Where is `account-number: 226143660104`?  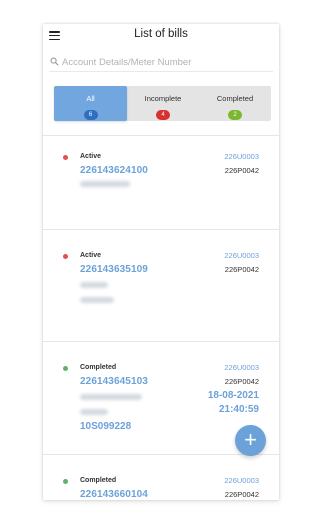
account-number: 226143660104 is located at coordinates (114, 494).